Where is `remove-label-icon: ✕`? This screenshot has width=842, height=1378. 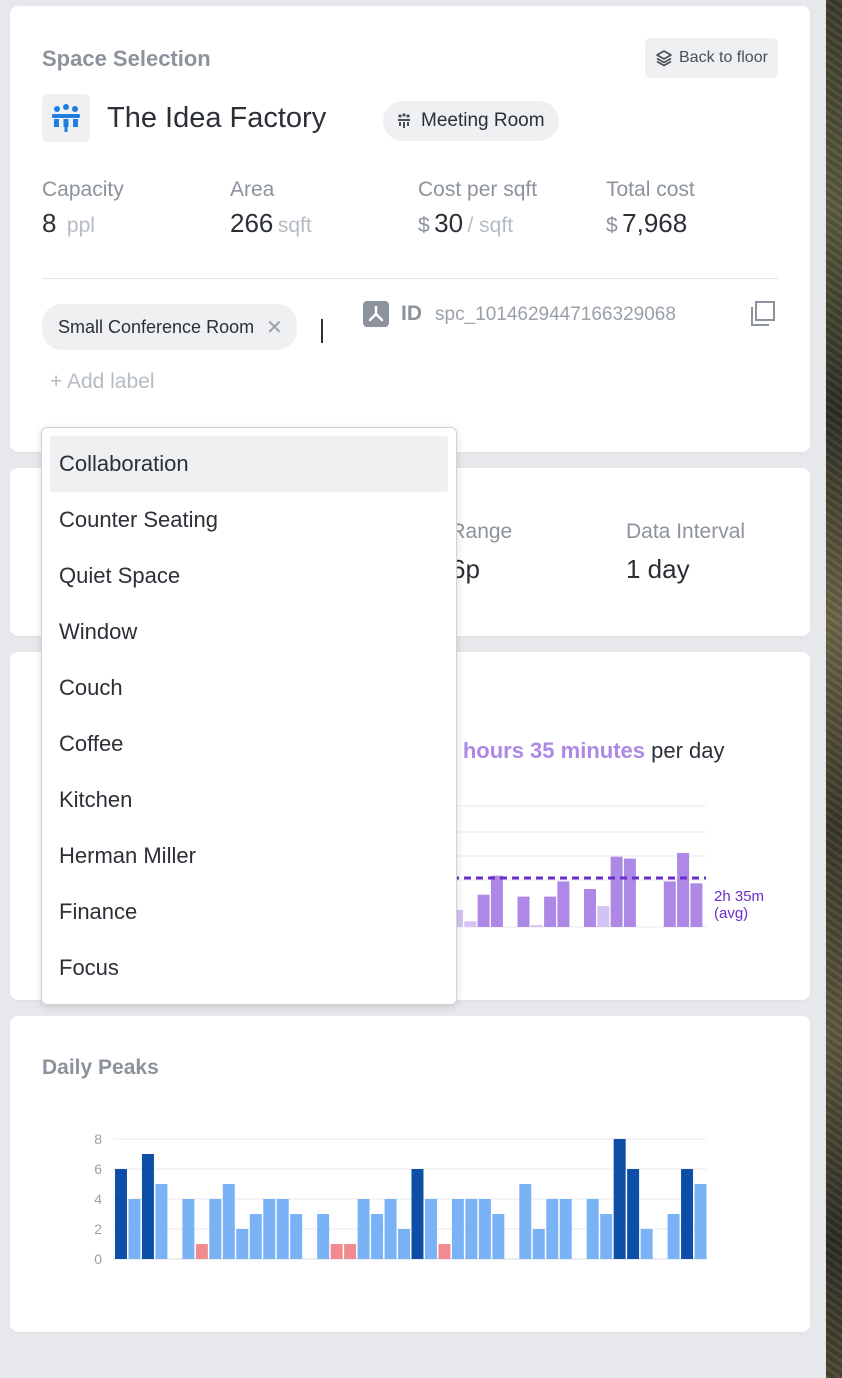
remove-label-icon: ✕ is located at coordinates (274, 327).